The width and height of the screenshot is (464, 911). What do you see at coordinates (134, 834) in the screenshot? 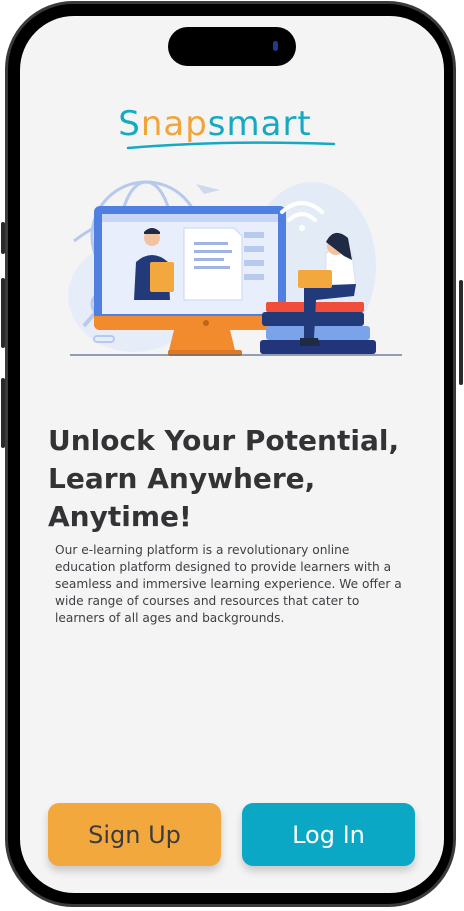
I see `sign-up-button: Sign Up` at bounding box center [134, 834].